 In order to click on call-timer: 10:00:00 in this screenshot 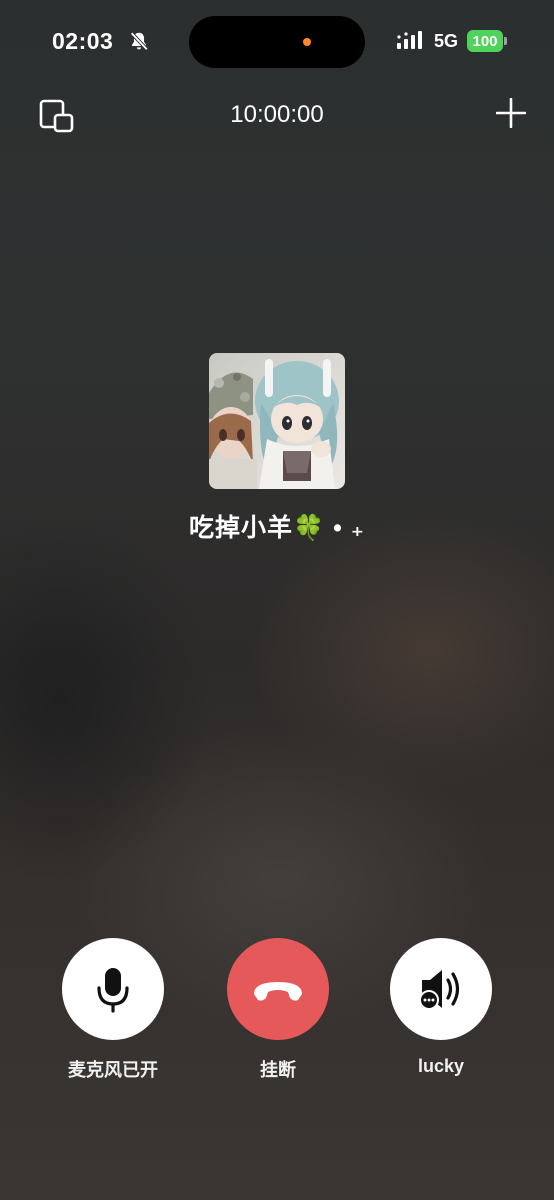, I will do `click(277, 114)`.